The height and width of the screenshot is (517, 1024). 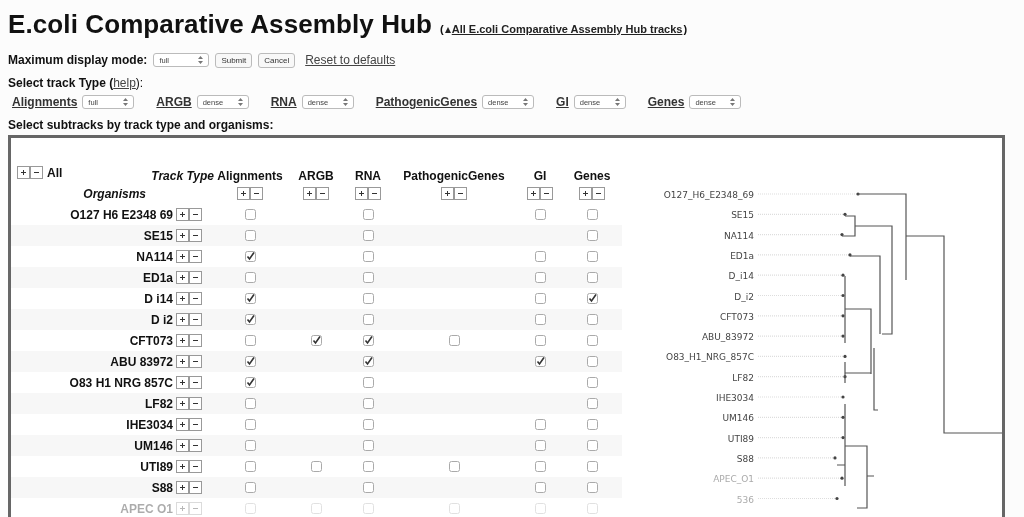 What do you see at coordinates (124, 83) in the screenshot?
I see `help-link: help` at bounding box center [124, 83].